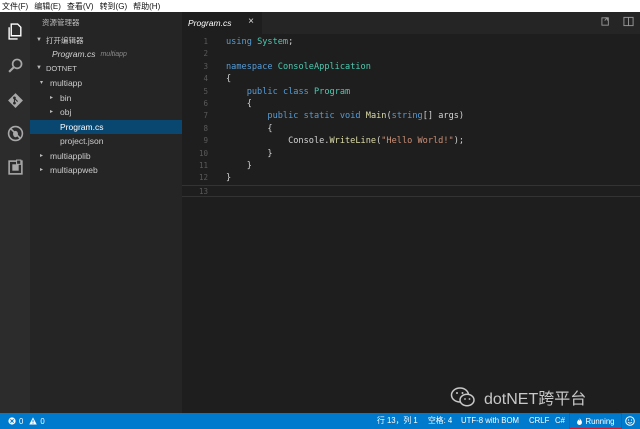 This screenshot has width=640, height=429. I want to click on line-number: 5, so click(205, 91).